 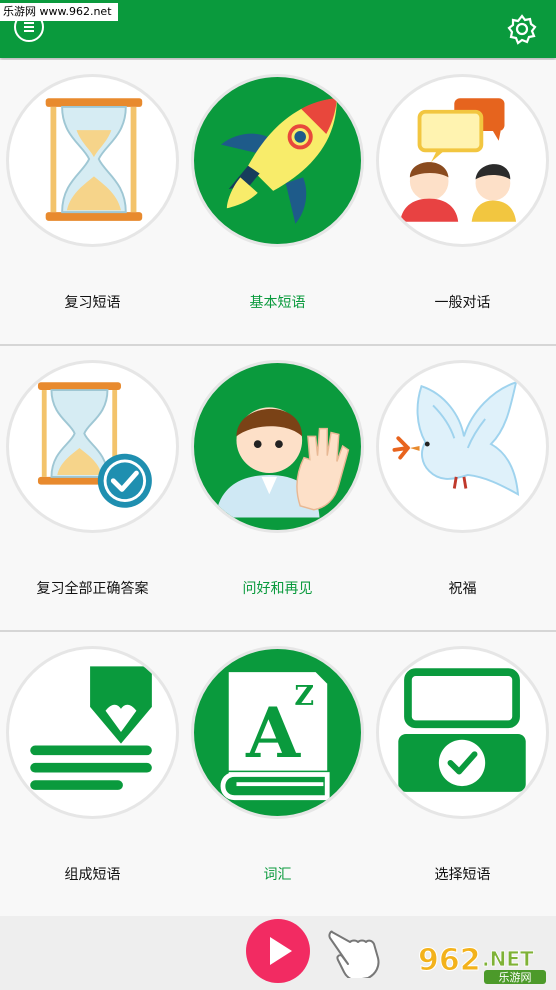 I want to click on gear-icon, so click(x=522, y=29).